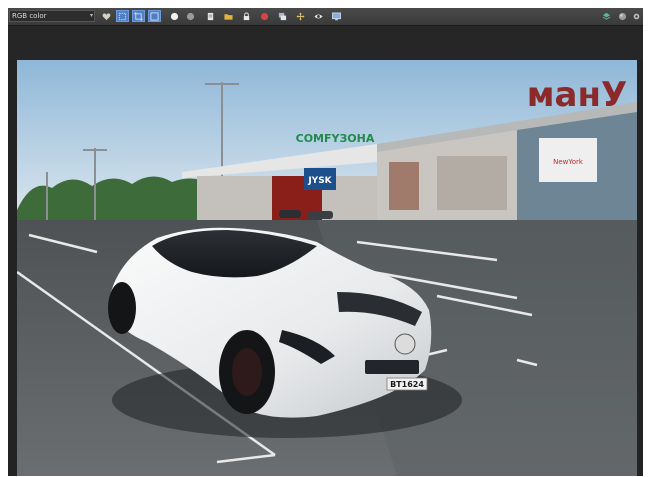 This screenshot has height=477, width=651. I want to click on white-circle-button, so click(174, 16).